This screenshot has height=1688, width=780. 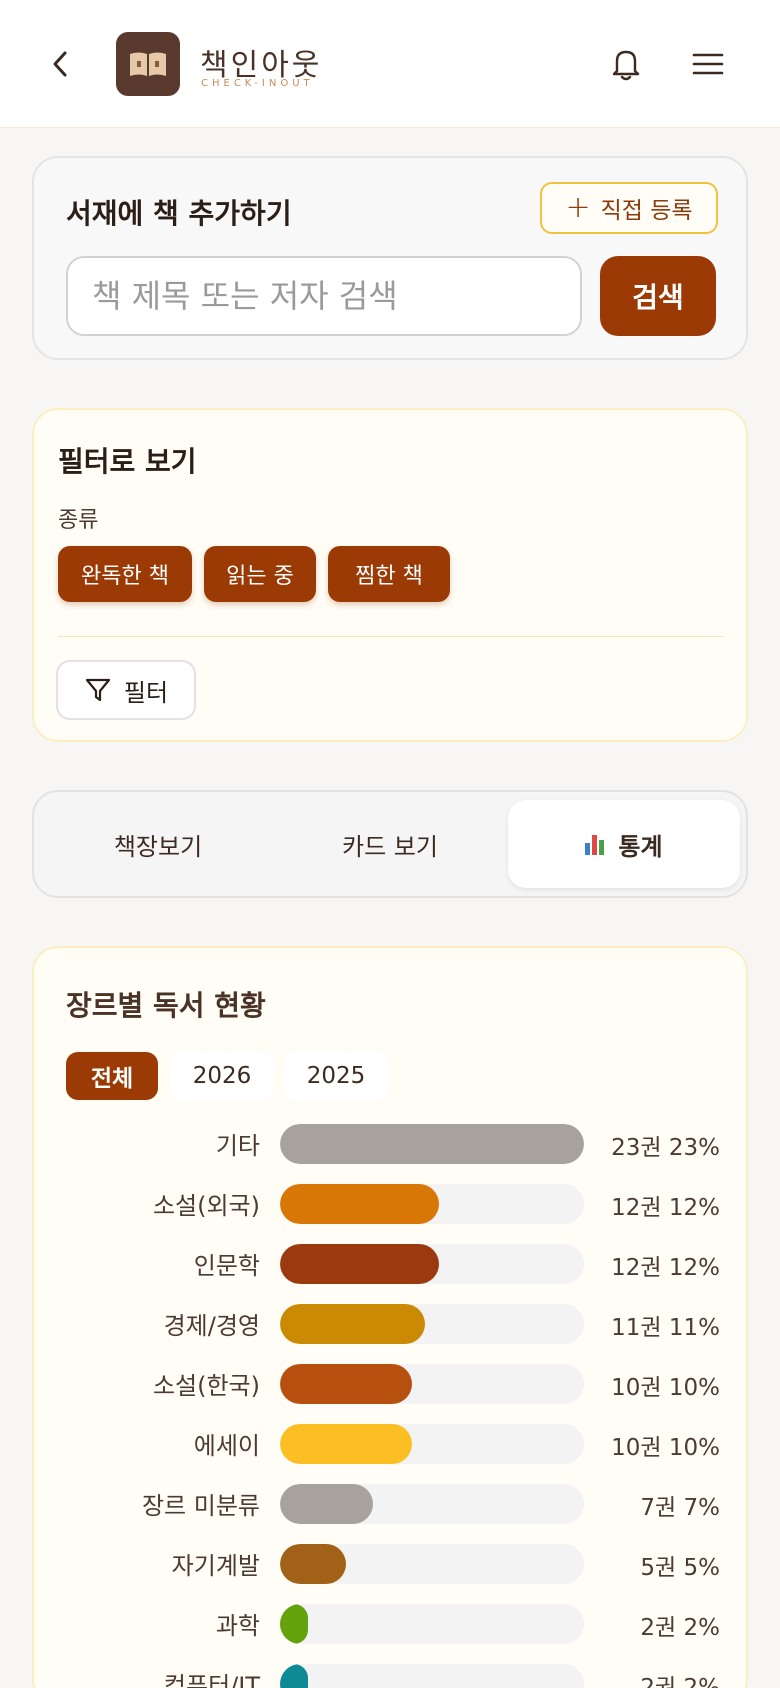 I want to click on book-search-input, so click(x=324, y=296).